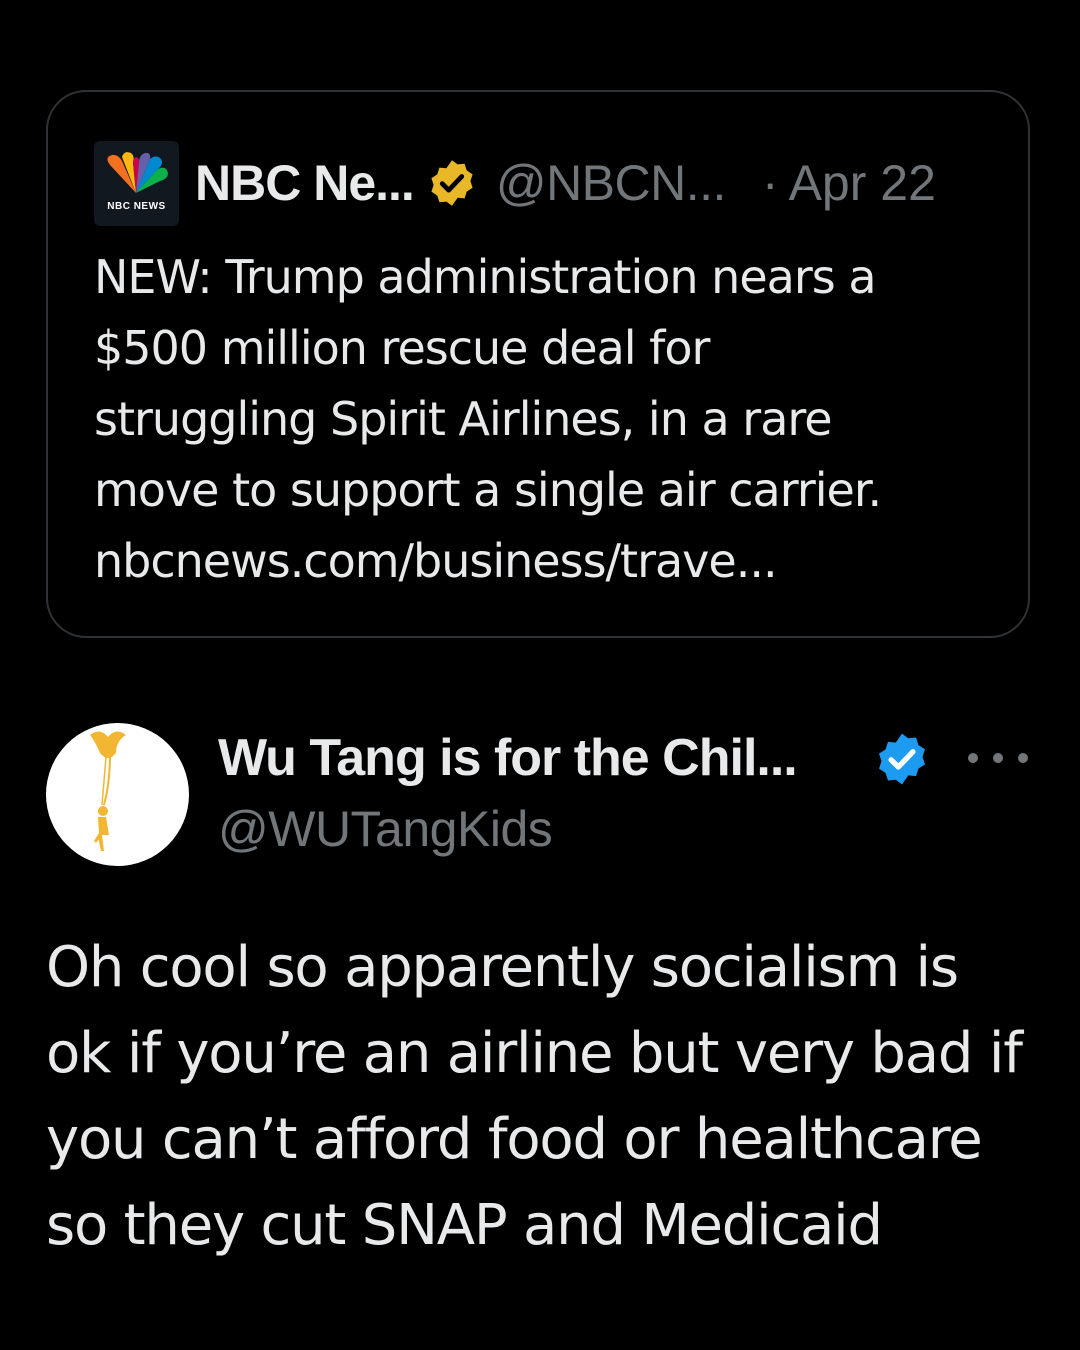  I want to click on quoted-tweet-header: NBC NEWS NBC Ne... @NBCN... · Apr 22, so click(541, 183).